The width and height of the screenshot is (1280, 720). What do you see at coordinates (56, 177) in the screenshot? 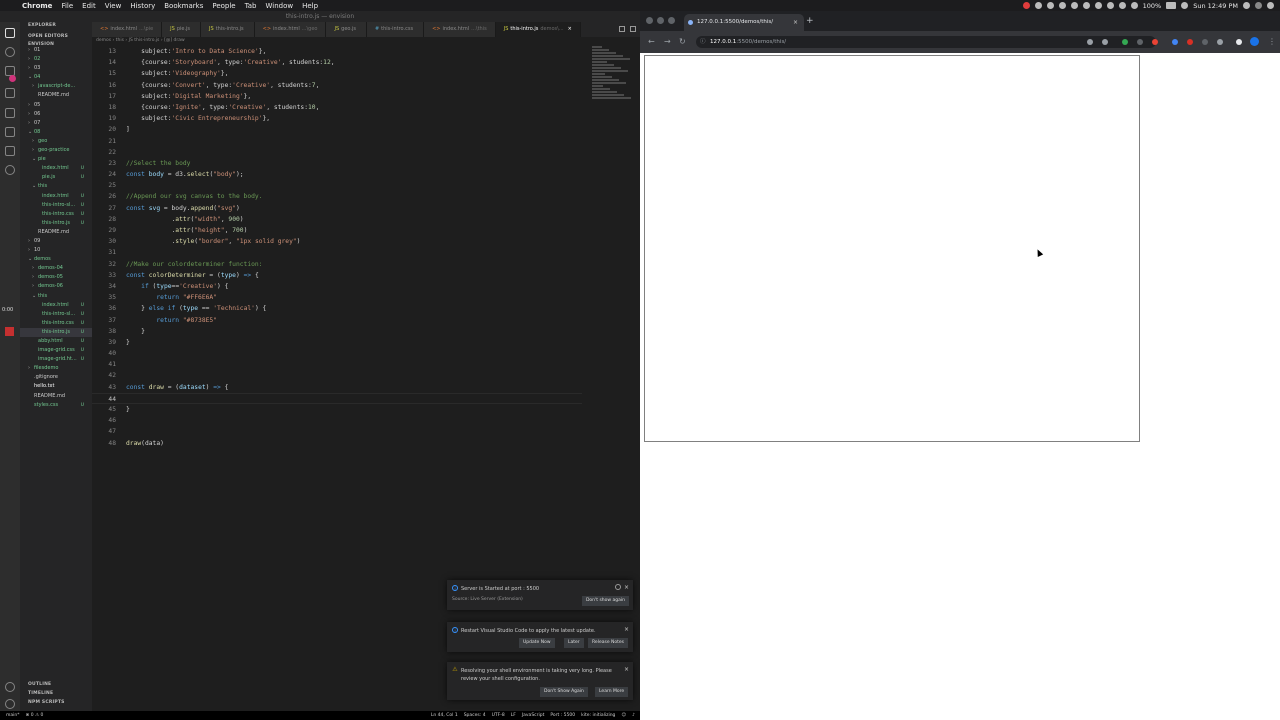
I see `tree-item: pie.js U` at bounding box center [56, 177].